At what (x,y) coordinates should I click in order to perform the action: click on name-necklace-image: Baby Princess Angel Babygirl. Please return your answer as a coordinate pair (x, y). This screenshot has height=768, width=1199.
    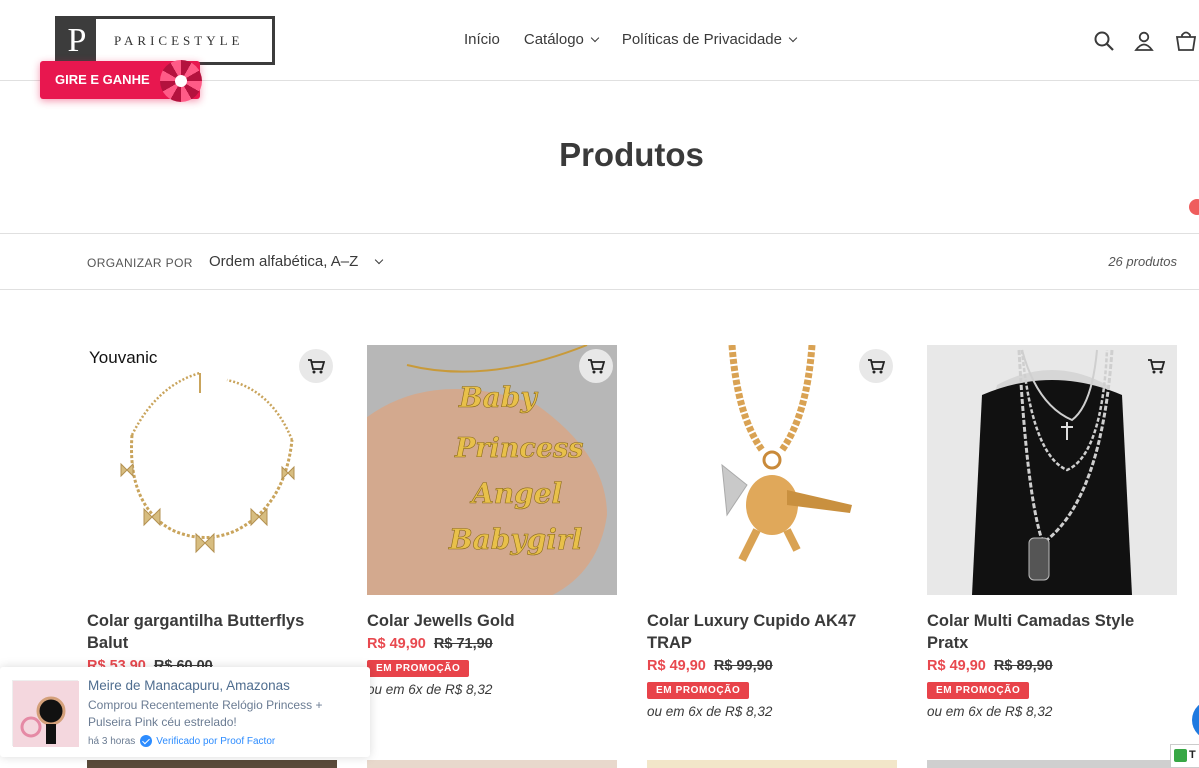
    Looking at the image, I should click on (492, 470).